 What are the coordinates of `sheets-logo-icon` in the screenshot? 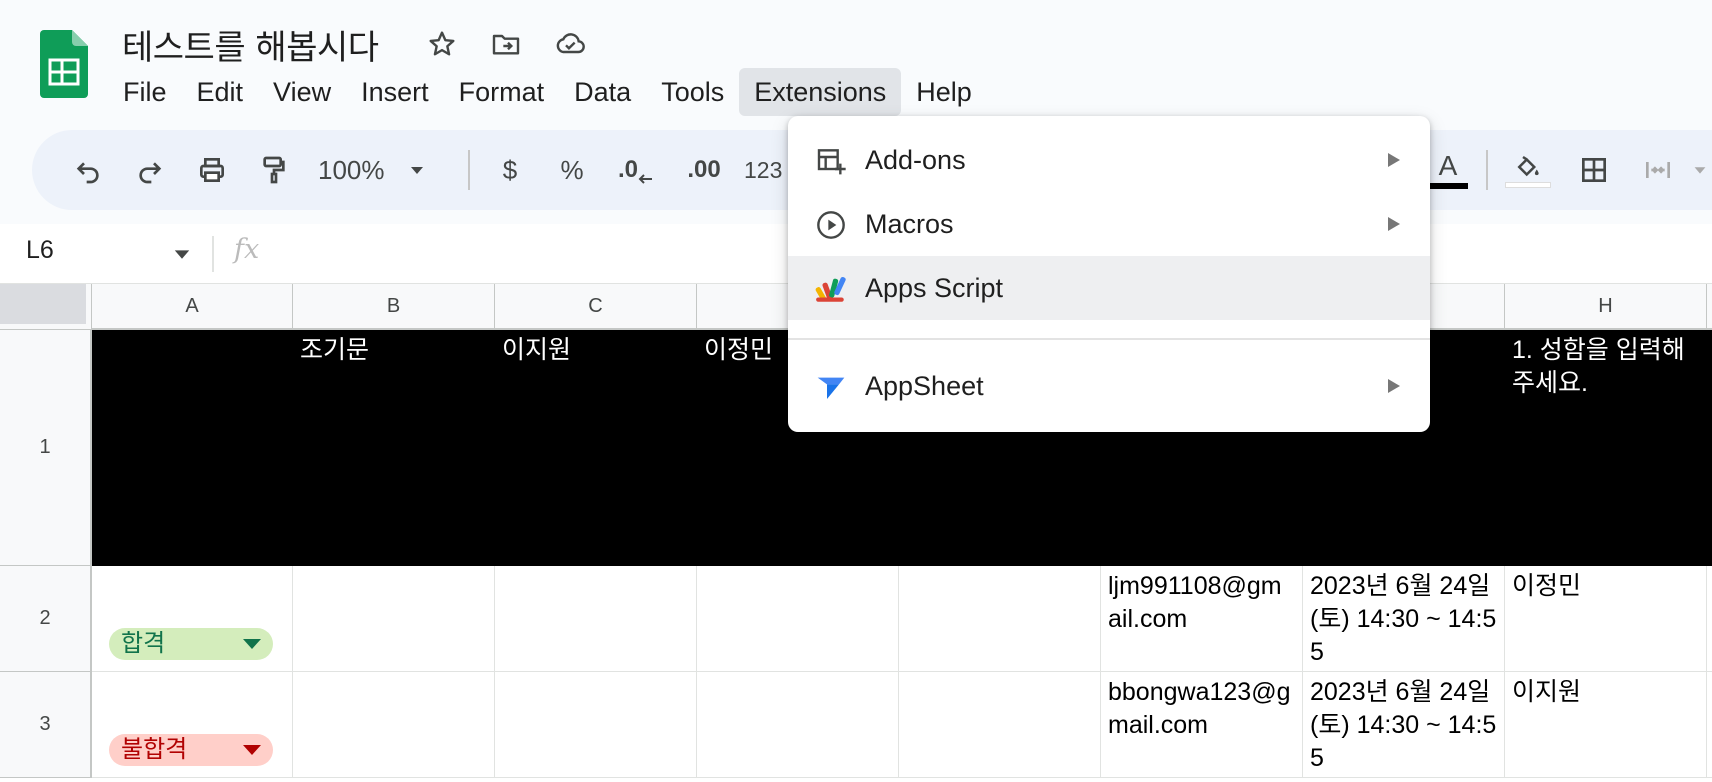 It's located at (64, 64).